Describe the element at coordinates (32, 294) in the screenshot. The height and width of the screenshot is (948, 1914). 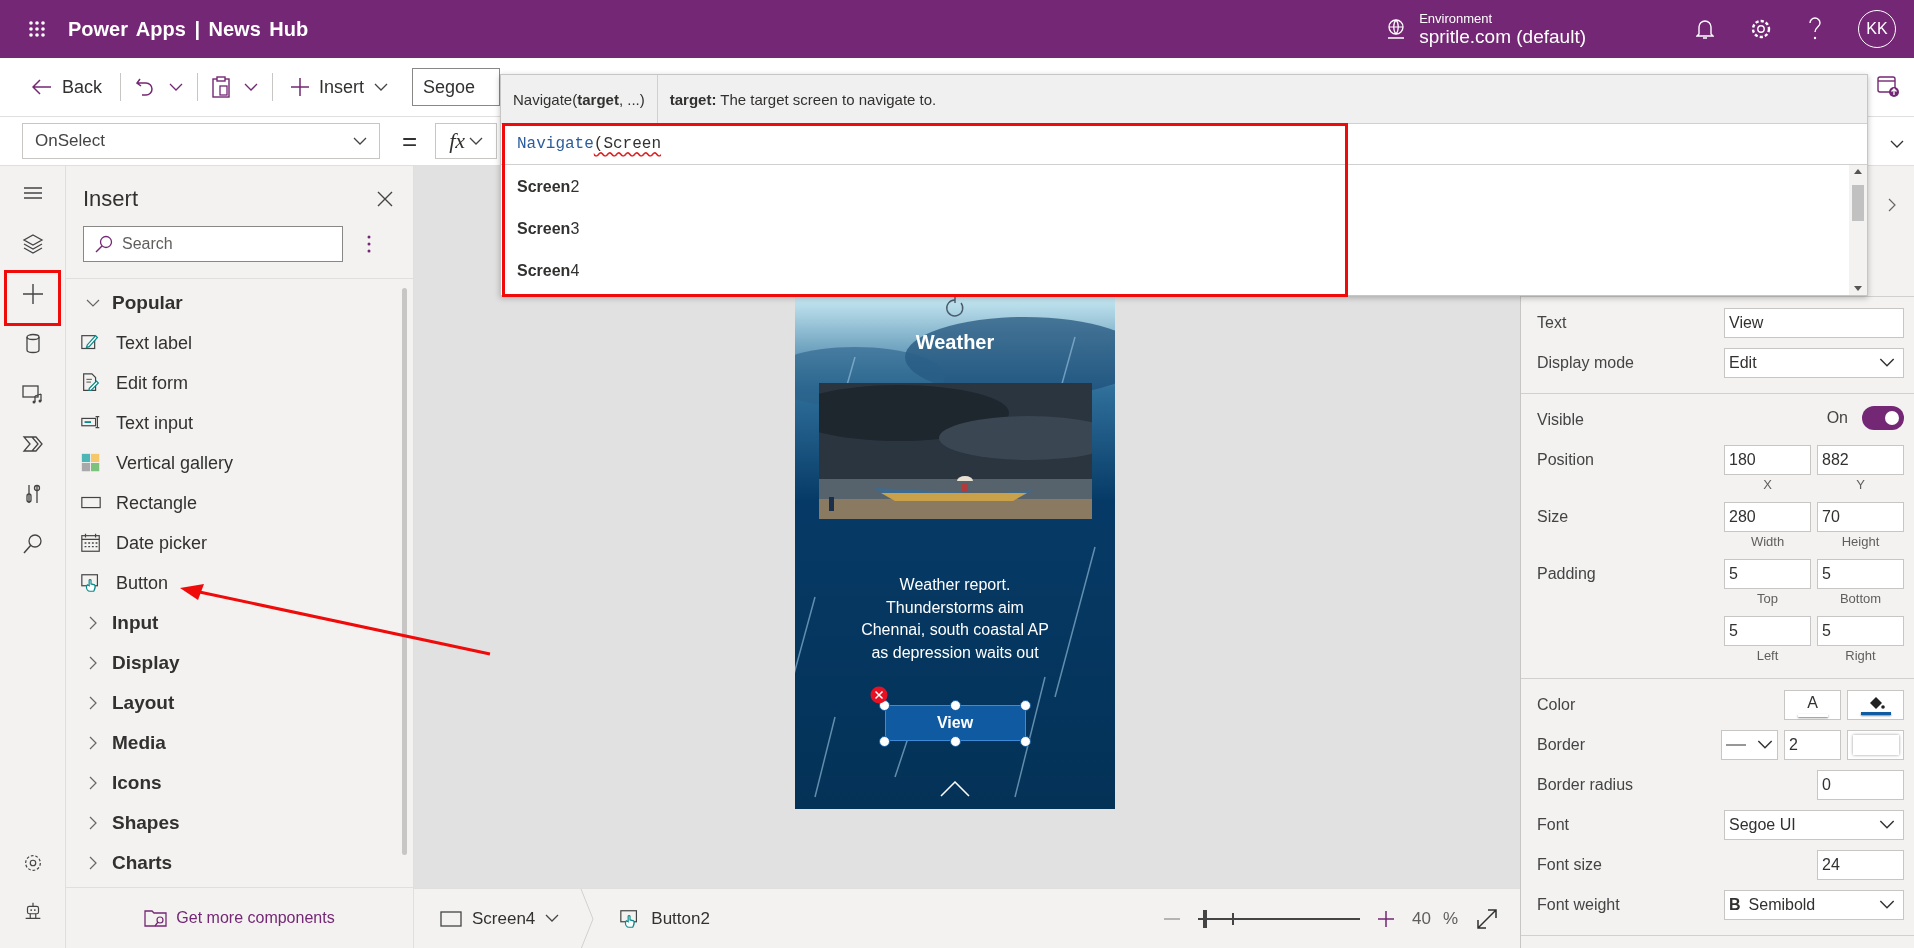
I see `plus-icon` at that location.